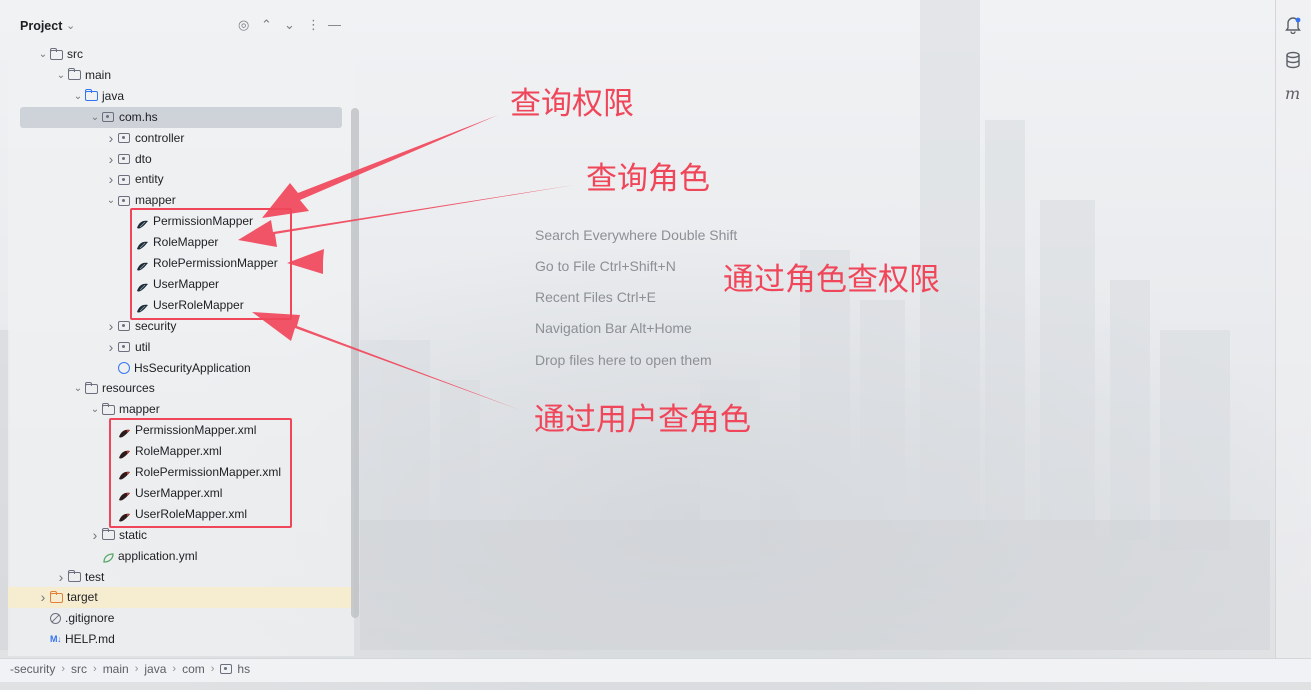 The width and height of the screenshot is (1311, 690). I want to click on tree-item: ⌄ resources, so click(113, 388).